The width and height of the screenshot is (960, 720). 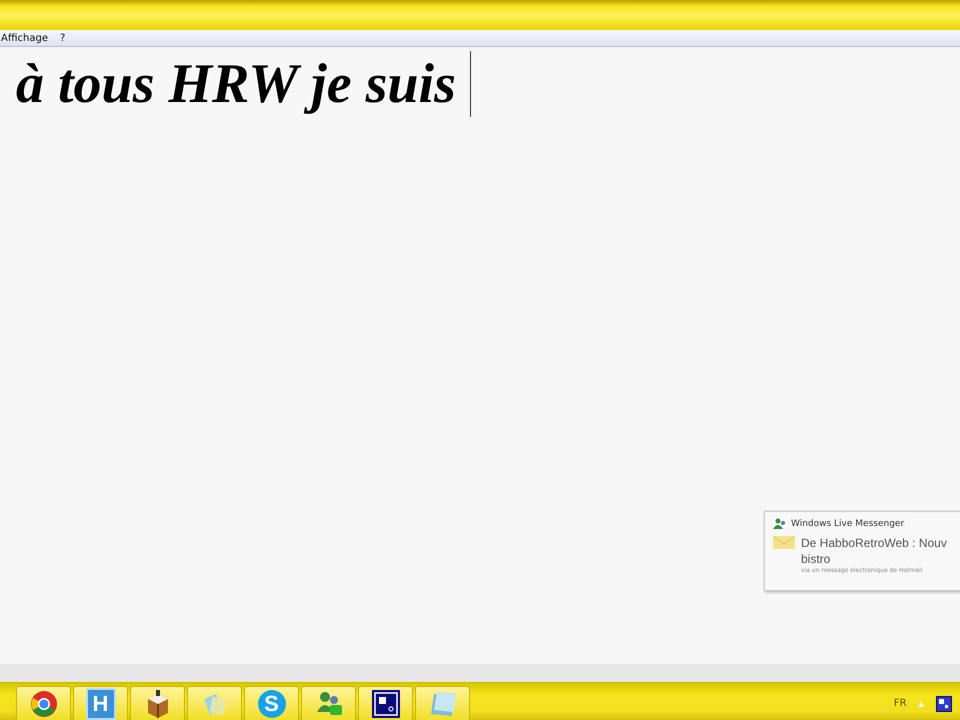 I want to click on taskbar-button: H, so click(x=100, y=703).